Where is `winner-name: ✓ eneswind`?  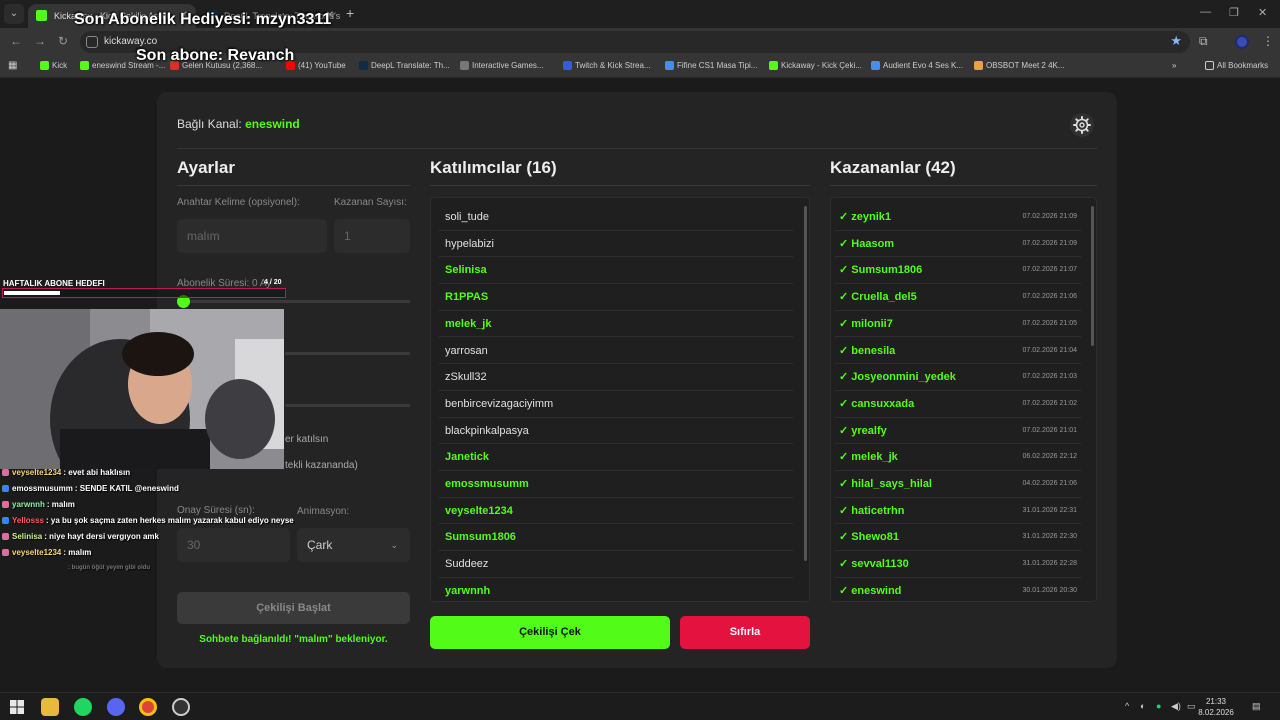
winner-name: ✓ eneswind is located at coordinates (870, 590).